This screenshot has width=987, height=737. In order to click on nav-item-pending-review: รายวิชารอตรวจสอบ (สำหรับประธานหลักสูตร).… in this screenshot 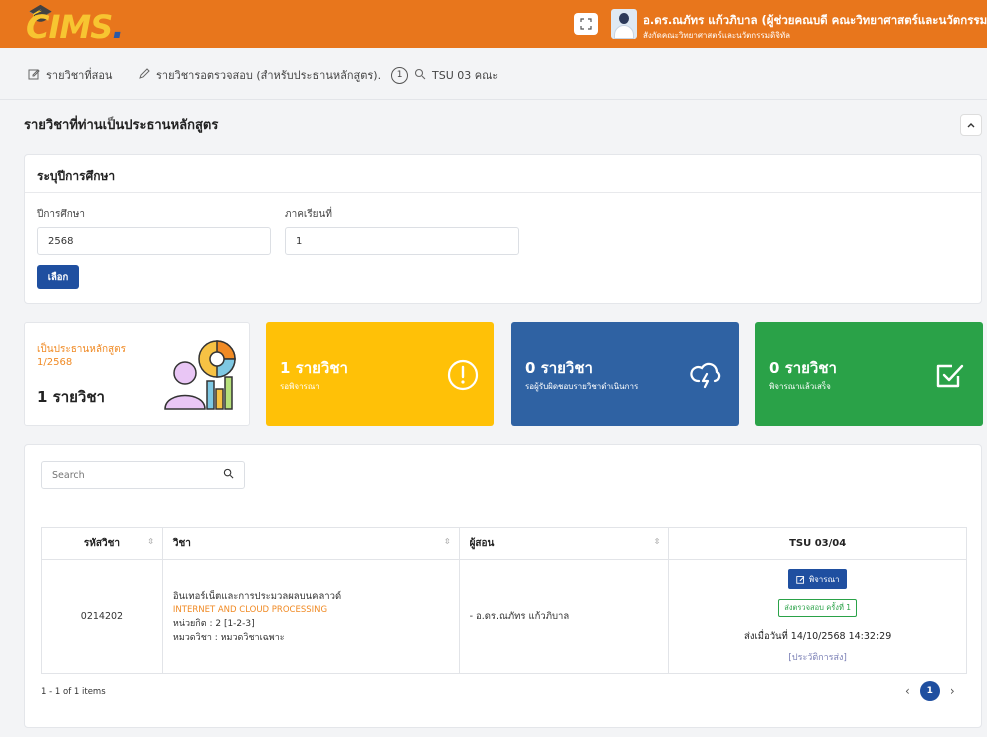, I will do `click(273, 75)`.